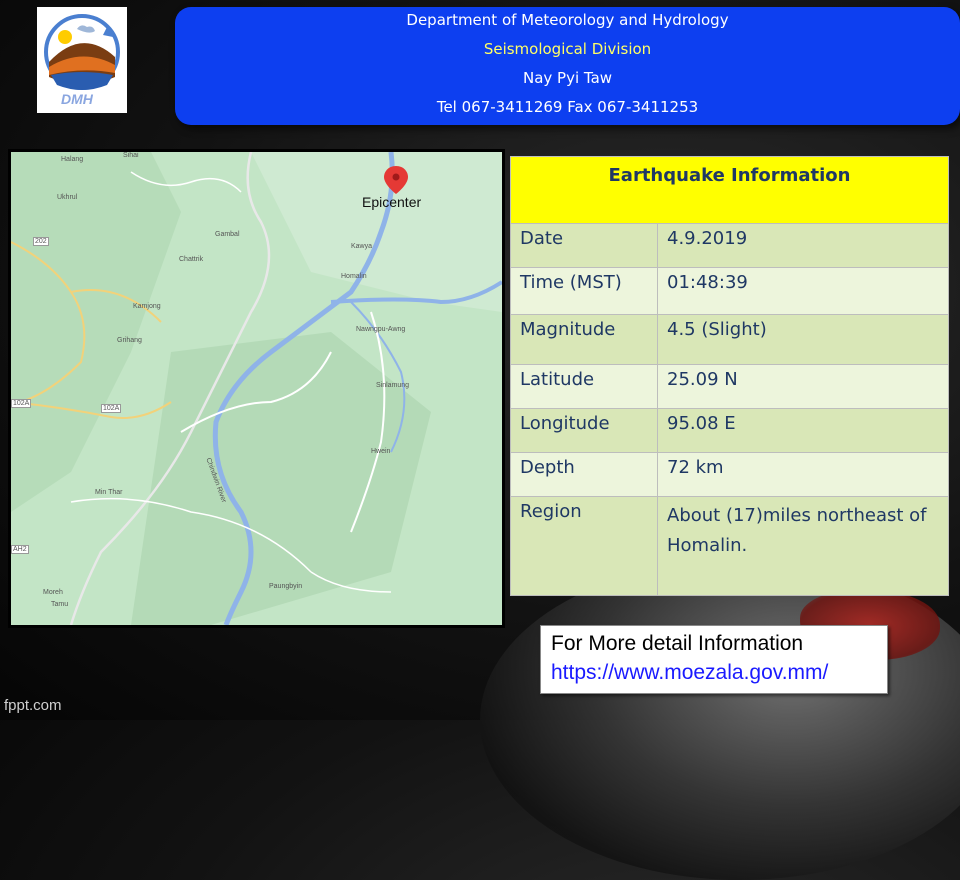  I want to click on place-label: Kamjong, so click(147, 306).